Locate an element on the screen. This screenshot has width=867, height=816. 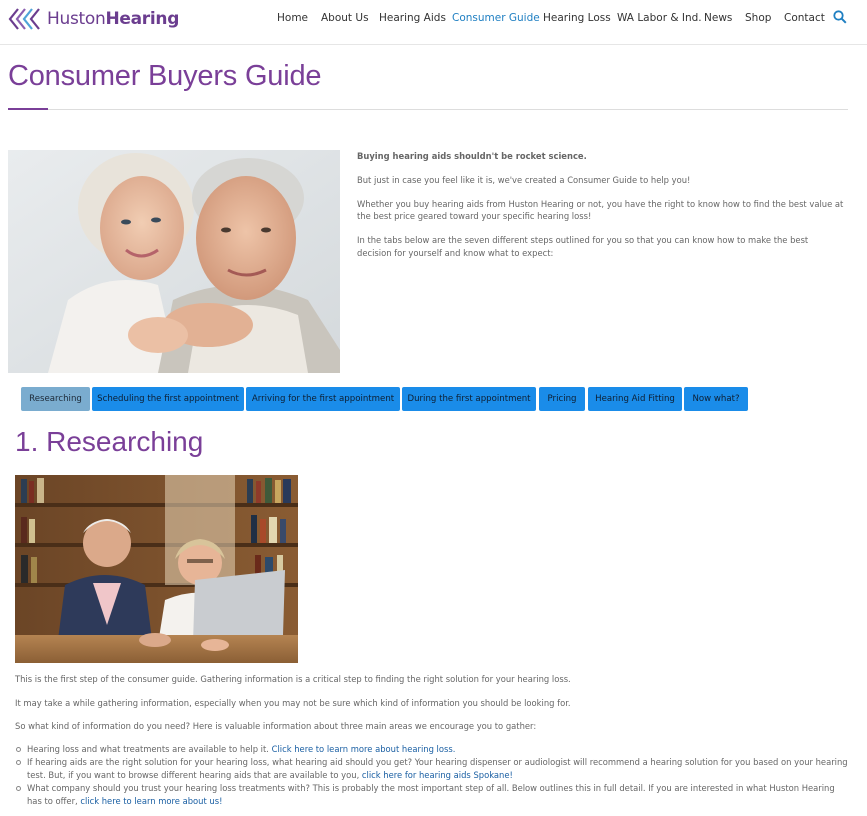
tab-pricing: Pricing is located at coordinates (562, 399).